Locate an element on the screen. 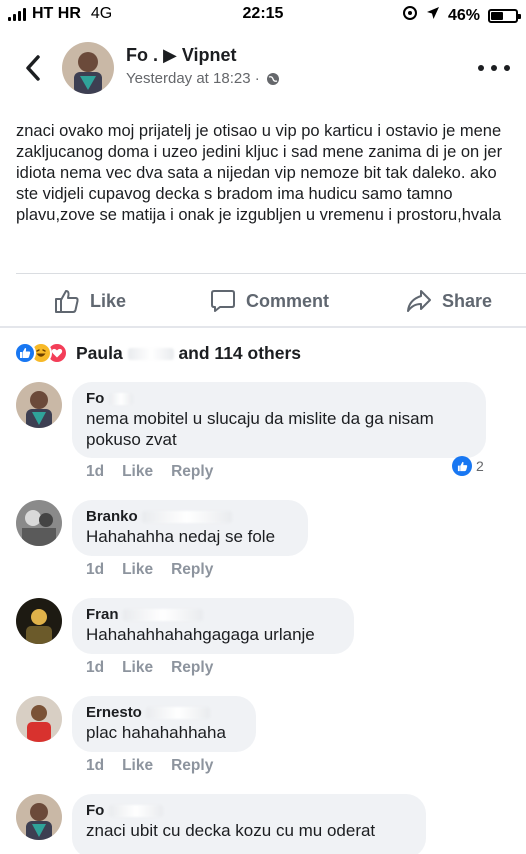 This screenshot has height=854, width=526. comment-bubble: Fran Hahahahhahahgagaga urlanje is located at coordinates (213, 626).